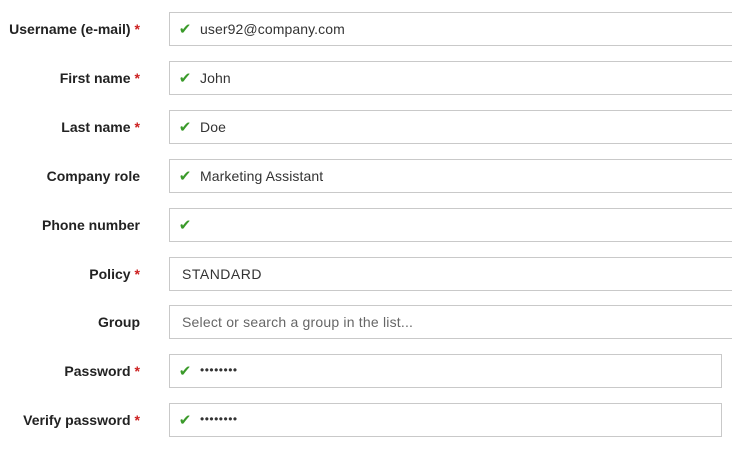 The height and width of the screenshot is (451, 732). Describe the element at coordinates (215, 78) in the screenshot. I see `first-name-value: John` at that location.